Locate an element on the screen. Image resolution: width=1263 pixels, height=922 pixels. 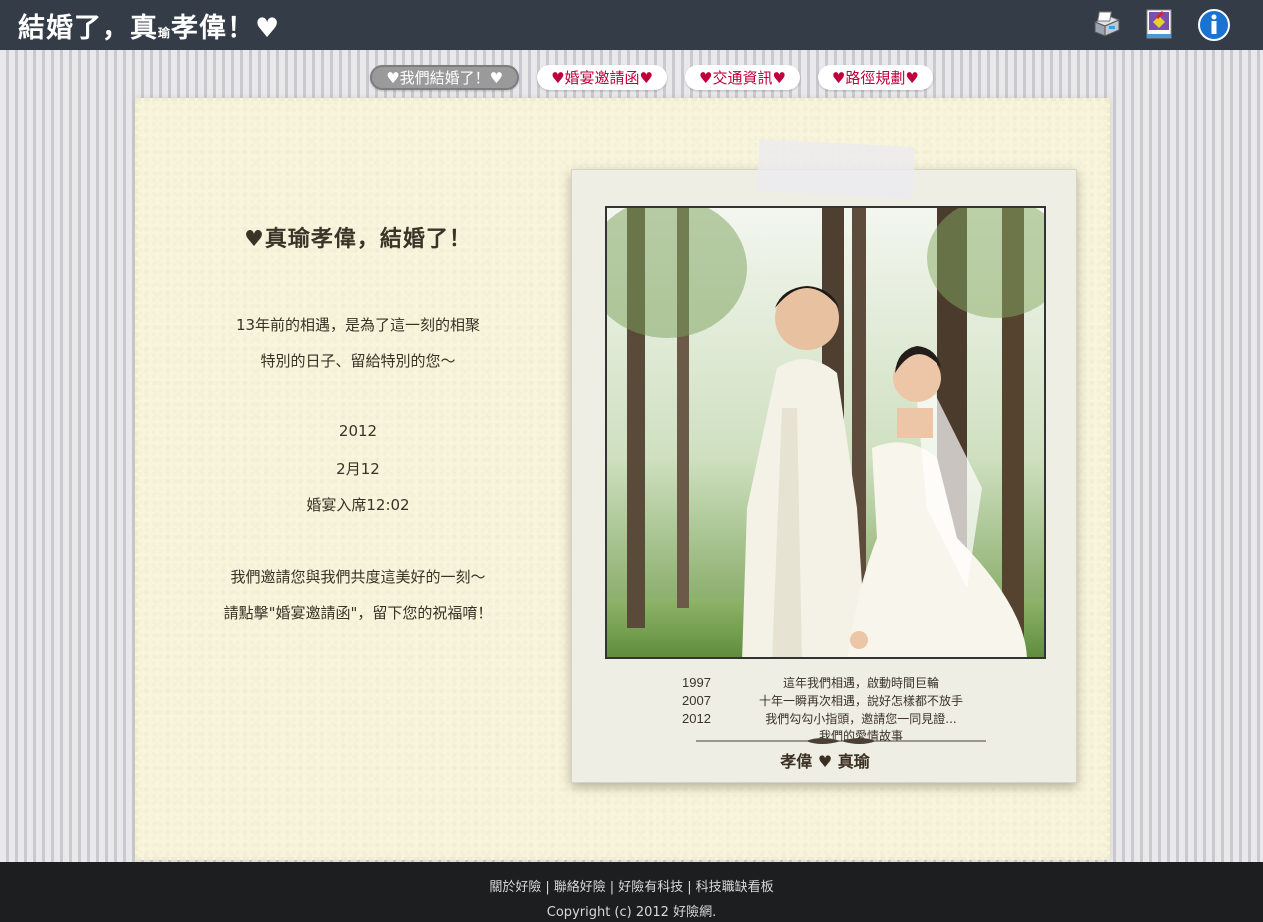
edit-note-icon is located at coordinates (1160, 25).